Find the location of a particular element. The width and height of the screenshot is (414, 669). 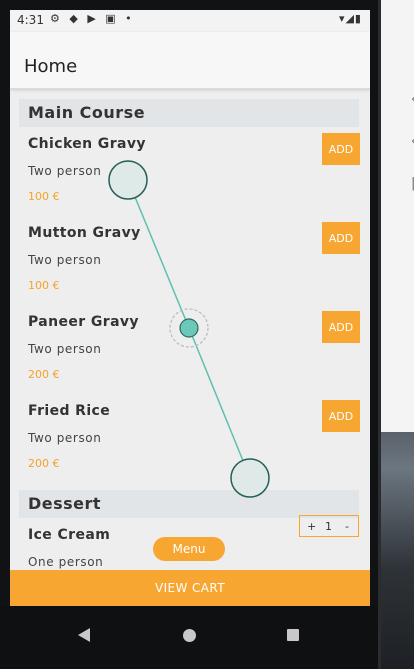

quantity-value: 1 is located at coordinates (328, 526).